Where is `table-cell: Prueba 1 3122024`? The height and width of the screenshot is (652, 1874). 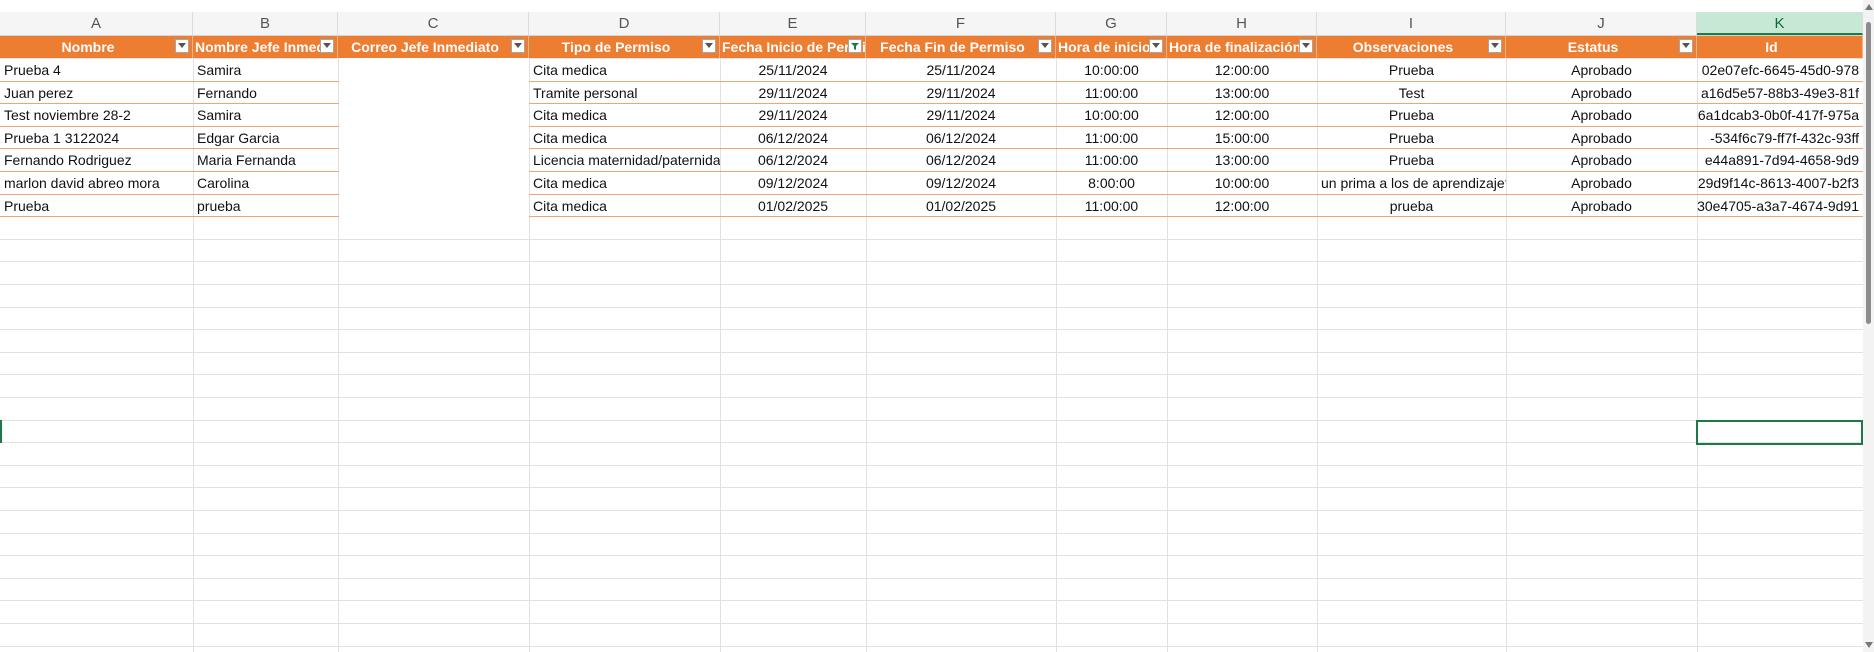
table-cell: Prueba 1 3122024 is located at coordinates (96, 138).